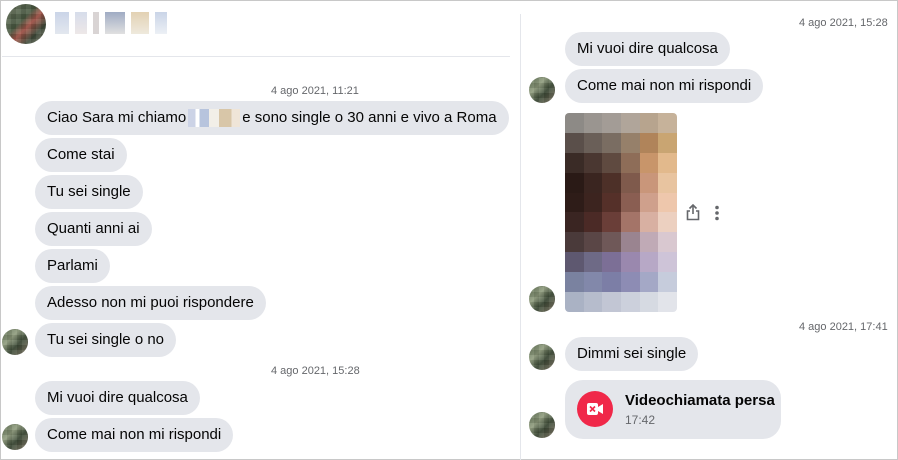  What do you see at coordinates (93, 229) in the screenshot?
I see `message-bubble: Quanti anni ai` at bounding box center [93, 229].